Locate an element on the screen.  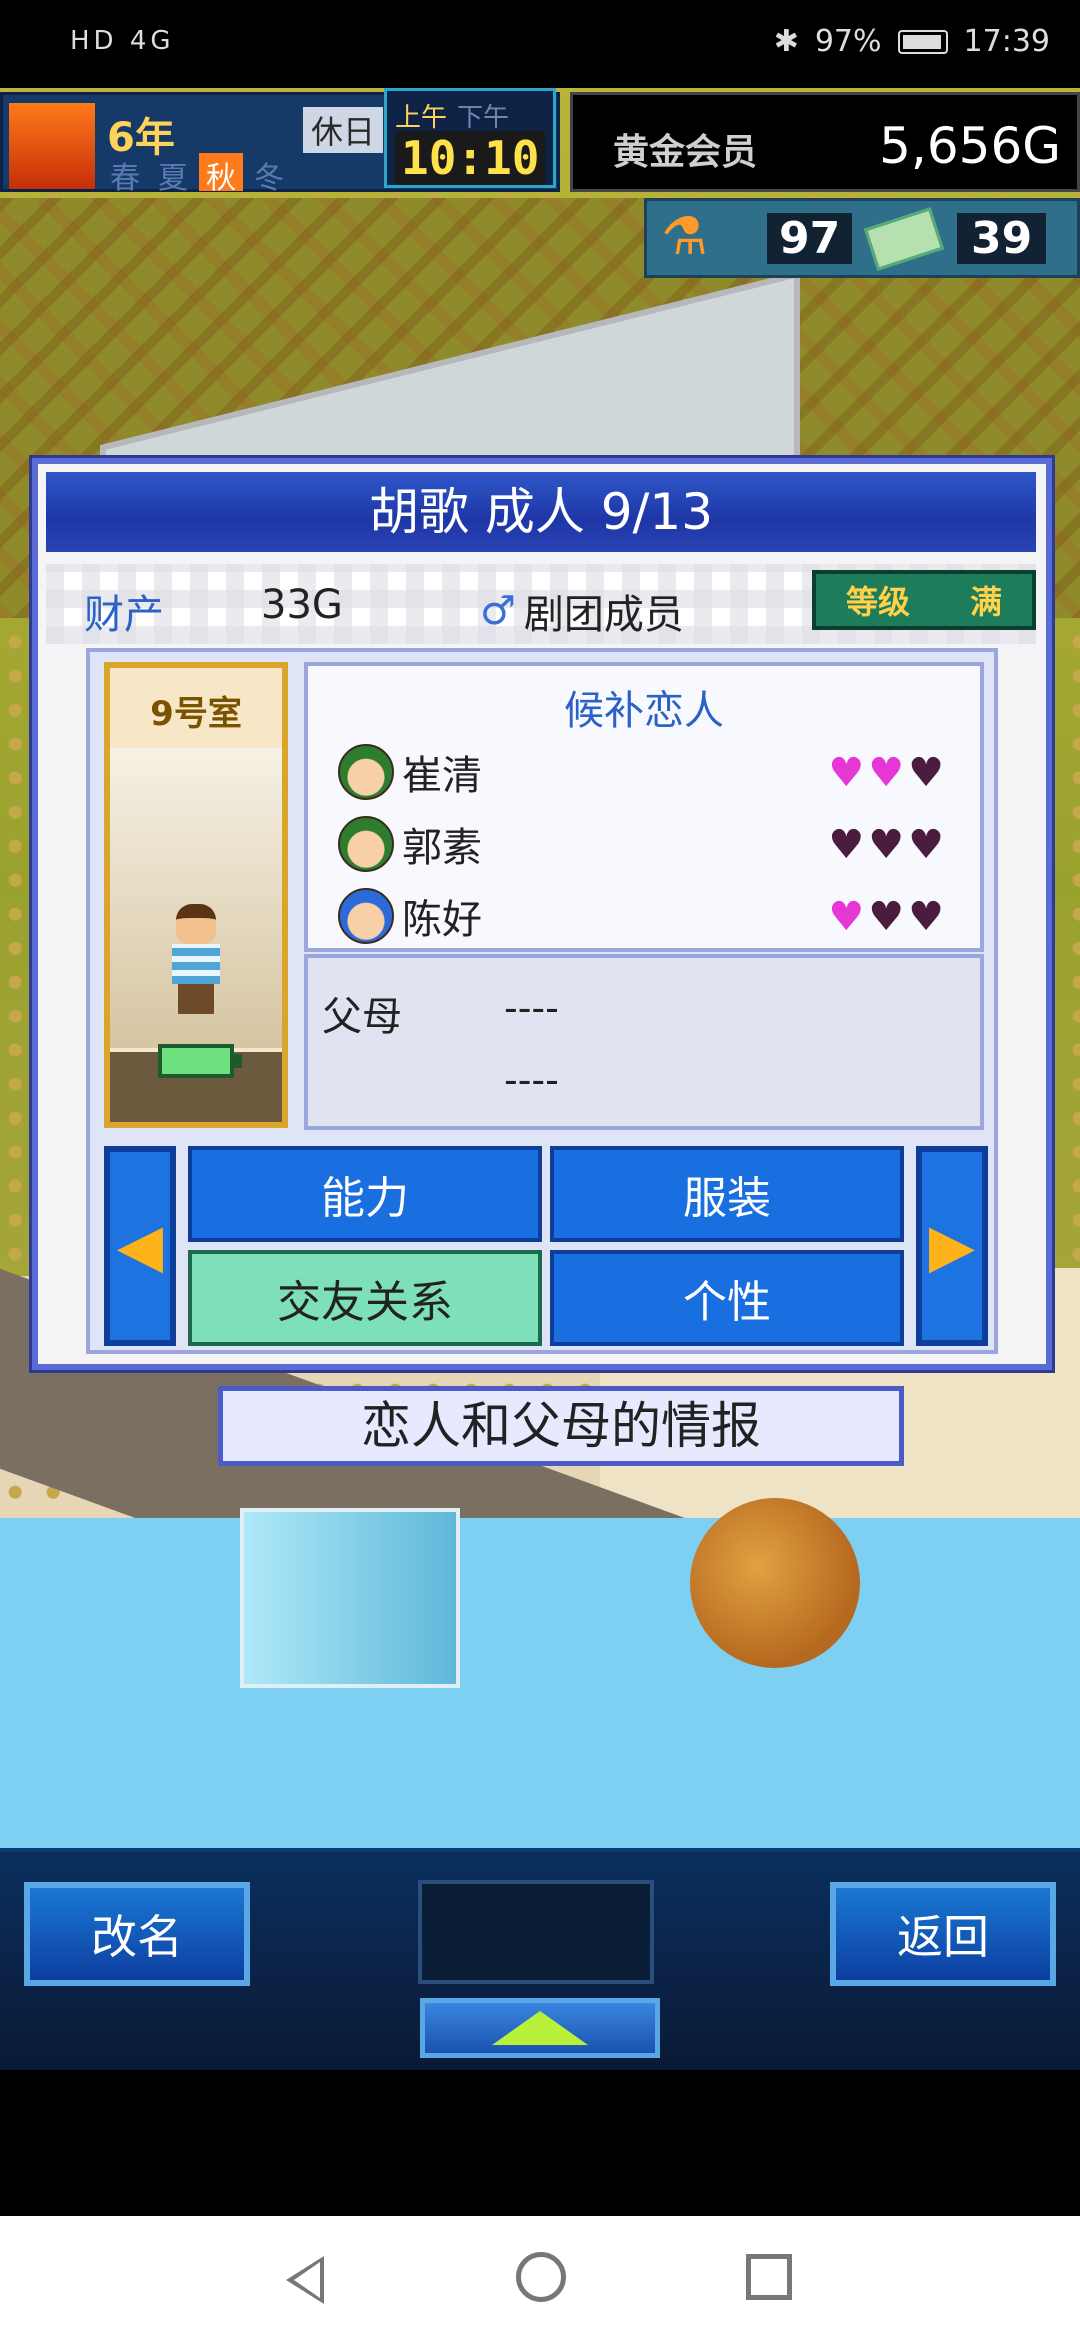
member-rank: 黄金会员 is located at coordinates (685, 152).